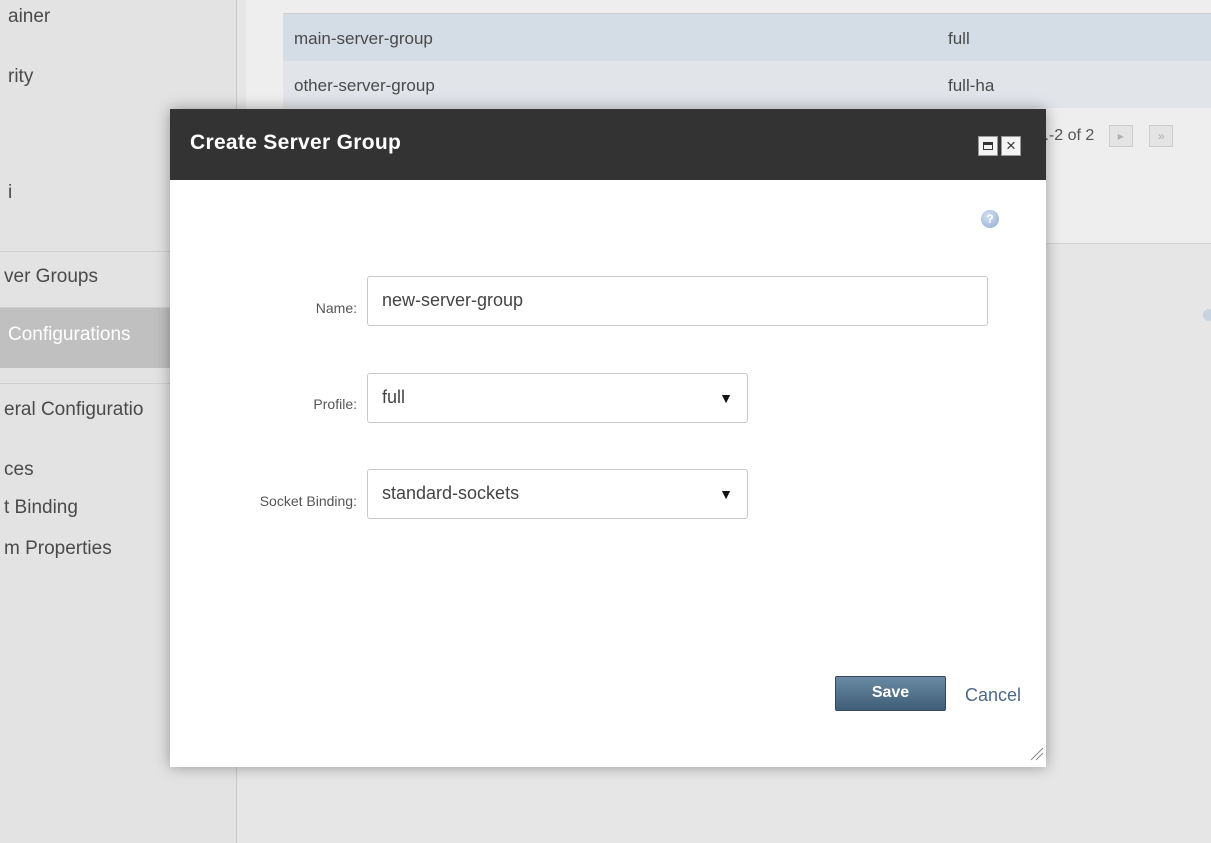  Describe the element at coordinates (959, 38) in the screenshot. I see `table-cell-profile: full` at that location.